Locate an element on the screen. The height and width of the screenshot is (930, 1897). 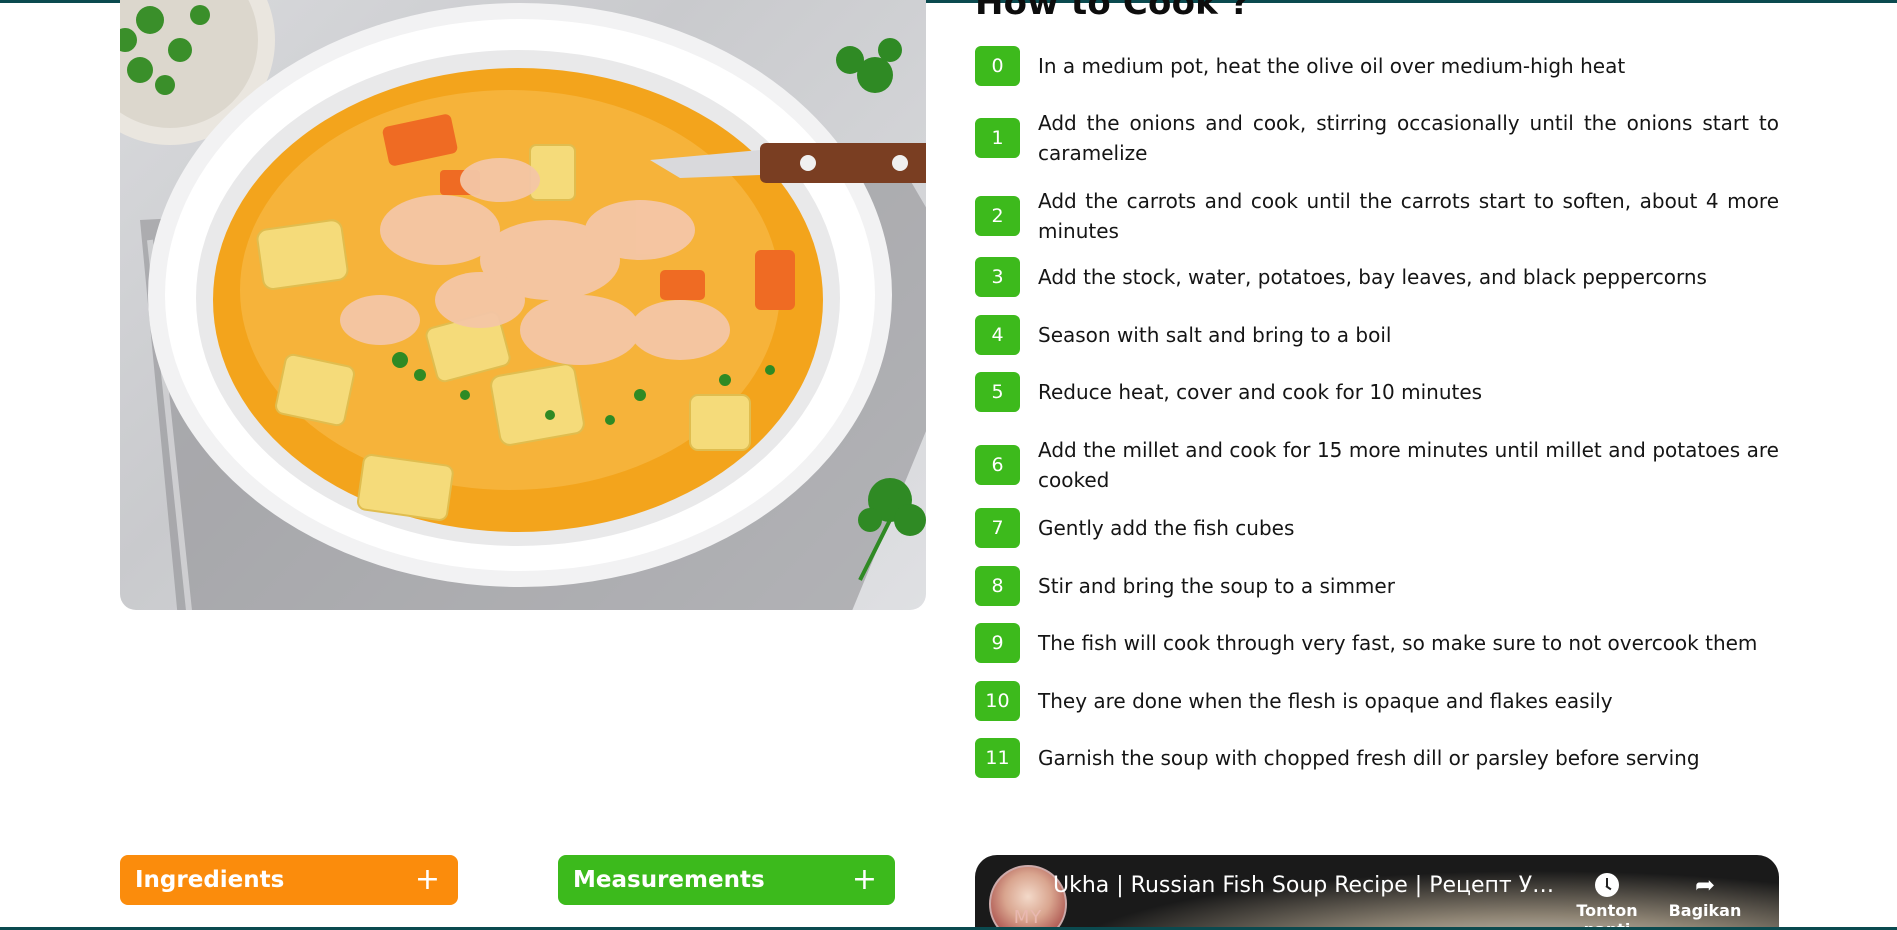
step-number-badge: 11 is located at coordinates (997, 758).